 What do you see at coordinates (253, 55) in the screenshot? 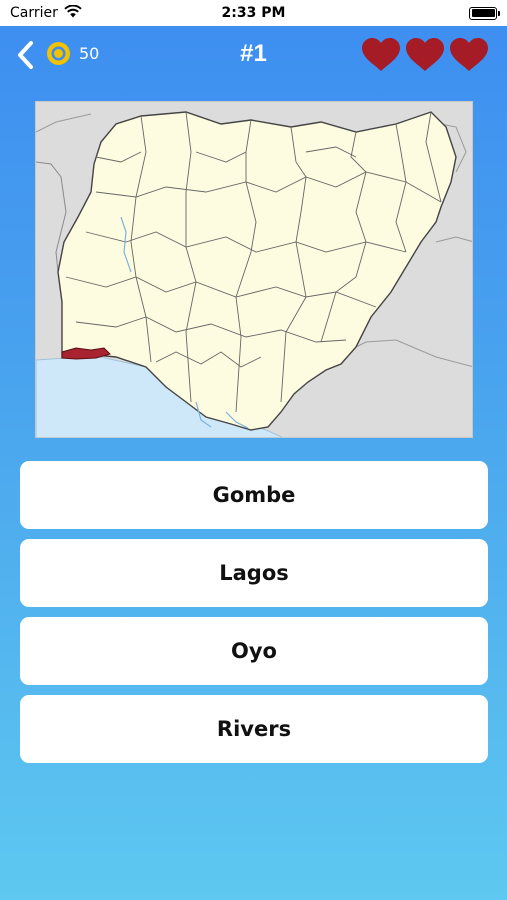
I see `top-bar: 50 #1` at bounding box center [253, 55].